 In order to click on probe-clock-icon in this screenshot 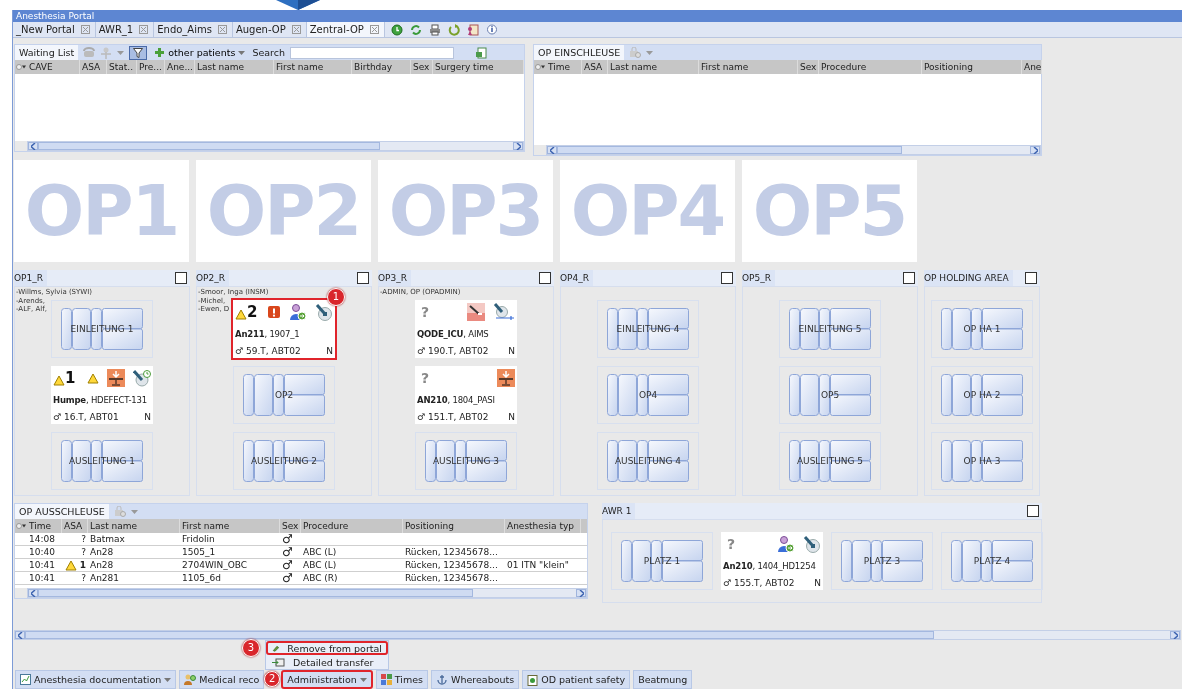, I will do `click(142, 378)`.